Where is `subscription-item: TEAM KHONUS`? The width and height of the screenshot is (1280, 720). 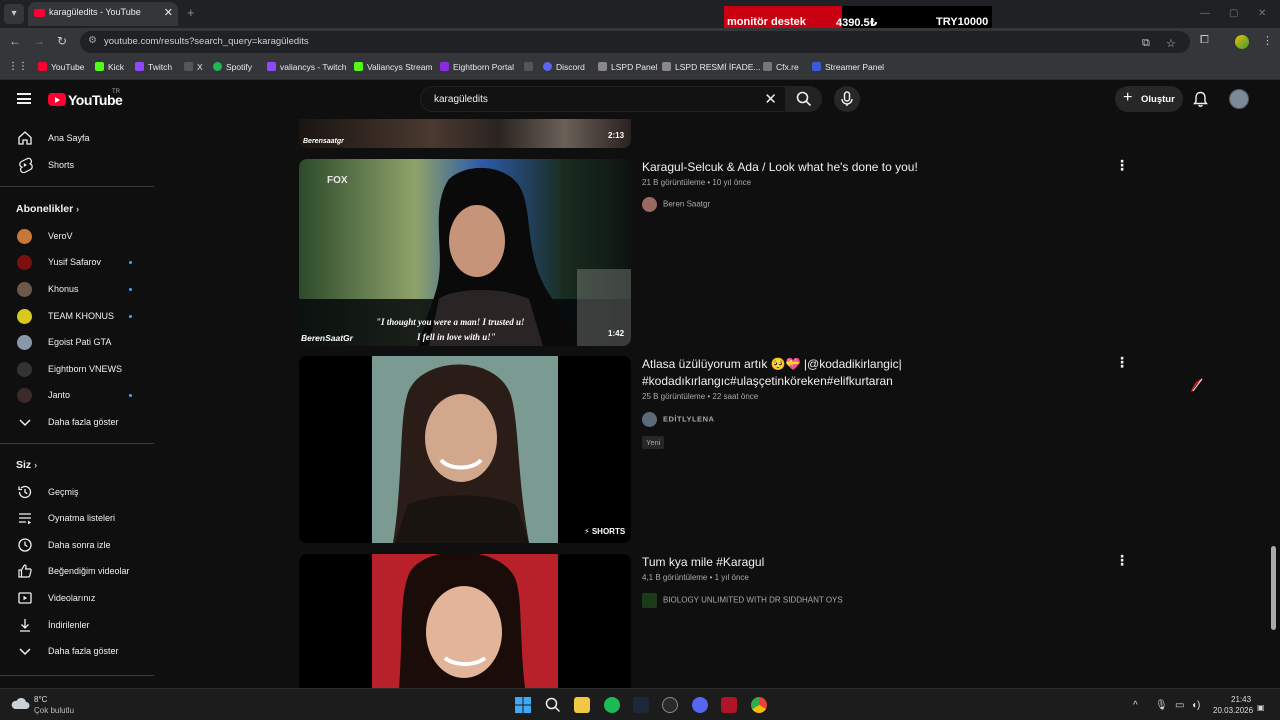 subscription-item: TEAM KHONUS is located at coordinates (77, 316).